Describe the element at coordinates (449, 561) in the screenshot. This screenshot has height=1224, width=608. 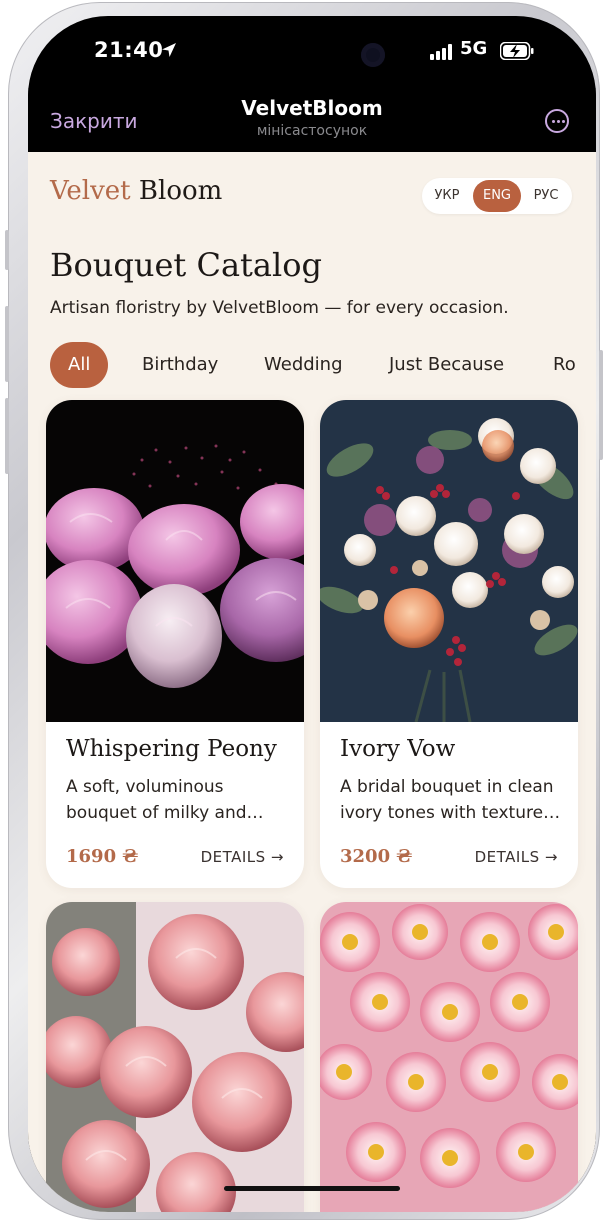
I see `product-image-bridal-bouquet` at that location.